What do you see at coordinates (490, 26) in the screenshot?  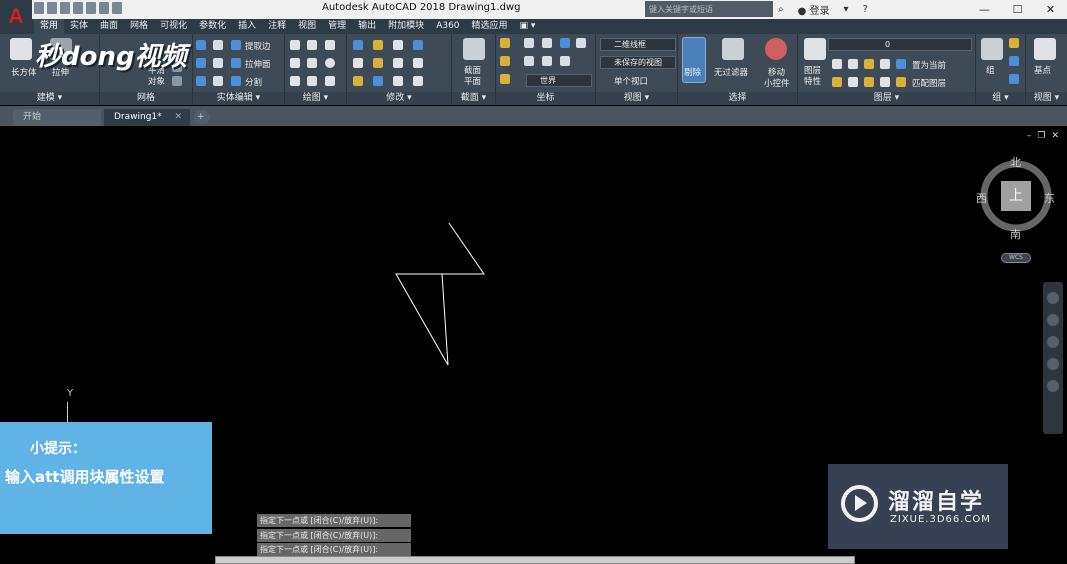 I see `tab-featured-apps: 精选应用` at bounding box center [490, 26].